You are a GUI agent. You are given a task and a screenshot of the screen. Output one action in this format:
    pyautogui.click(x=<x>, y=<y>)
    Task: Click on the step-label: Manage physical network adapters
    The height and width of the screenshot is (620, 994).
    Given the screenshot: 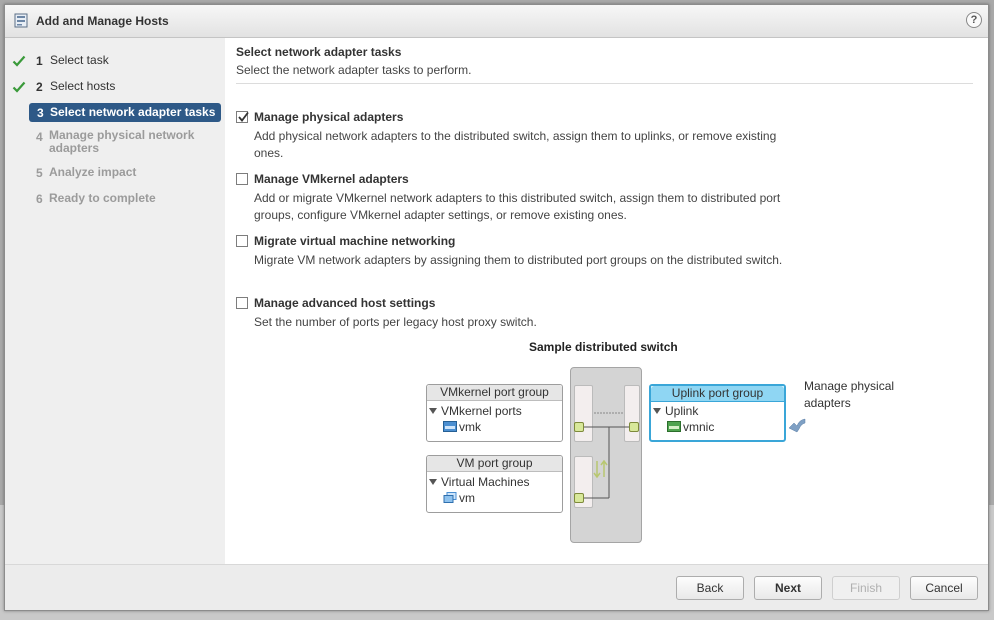 What is the action you would take?
    pyautogui.click(x=122, y=141)
    